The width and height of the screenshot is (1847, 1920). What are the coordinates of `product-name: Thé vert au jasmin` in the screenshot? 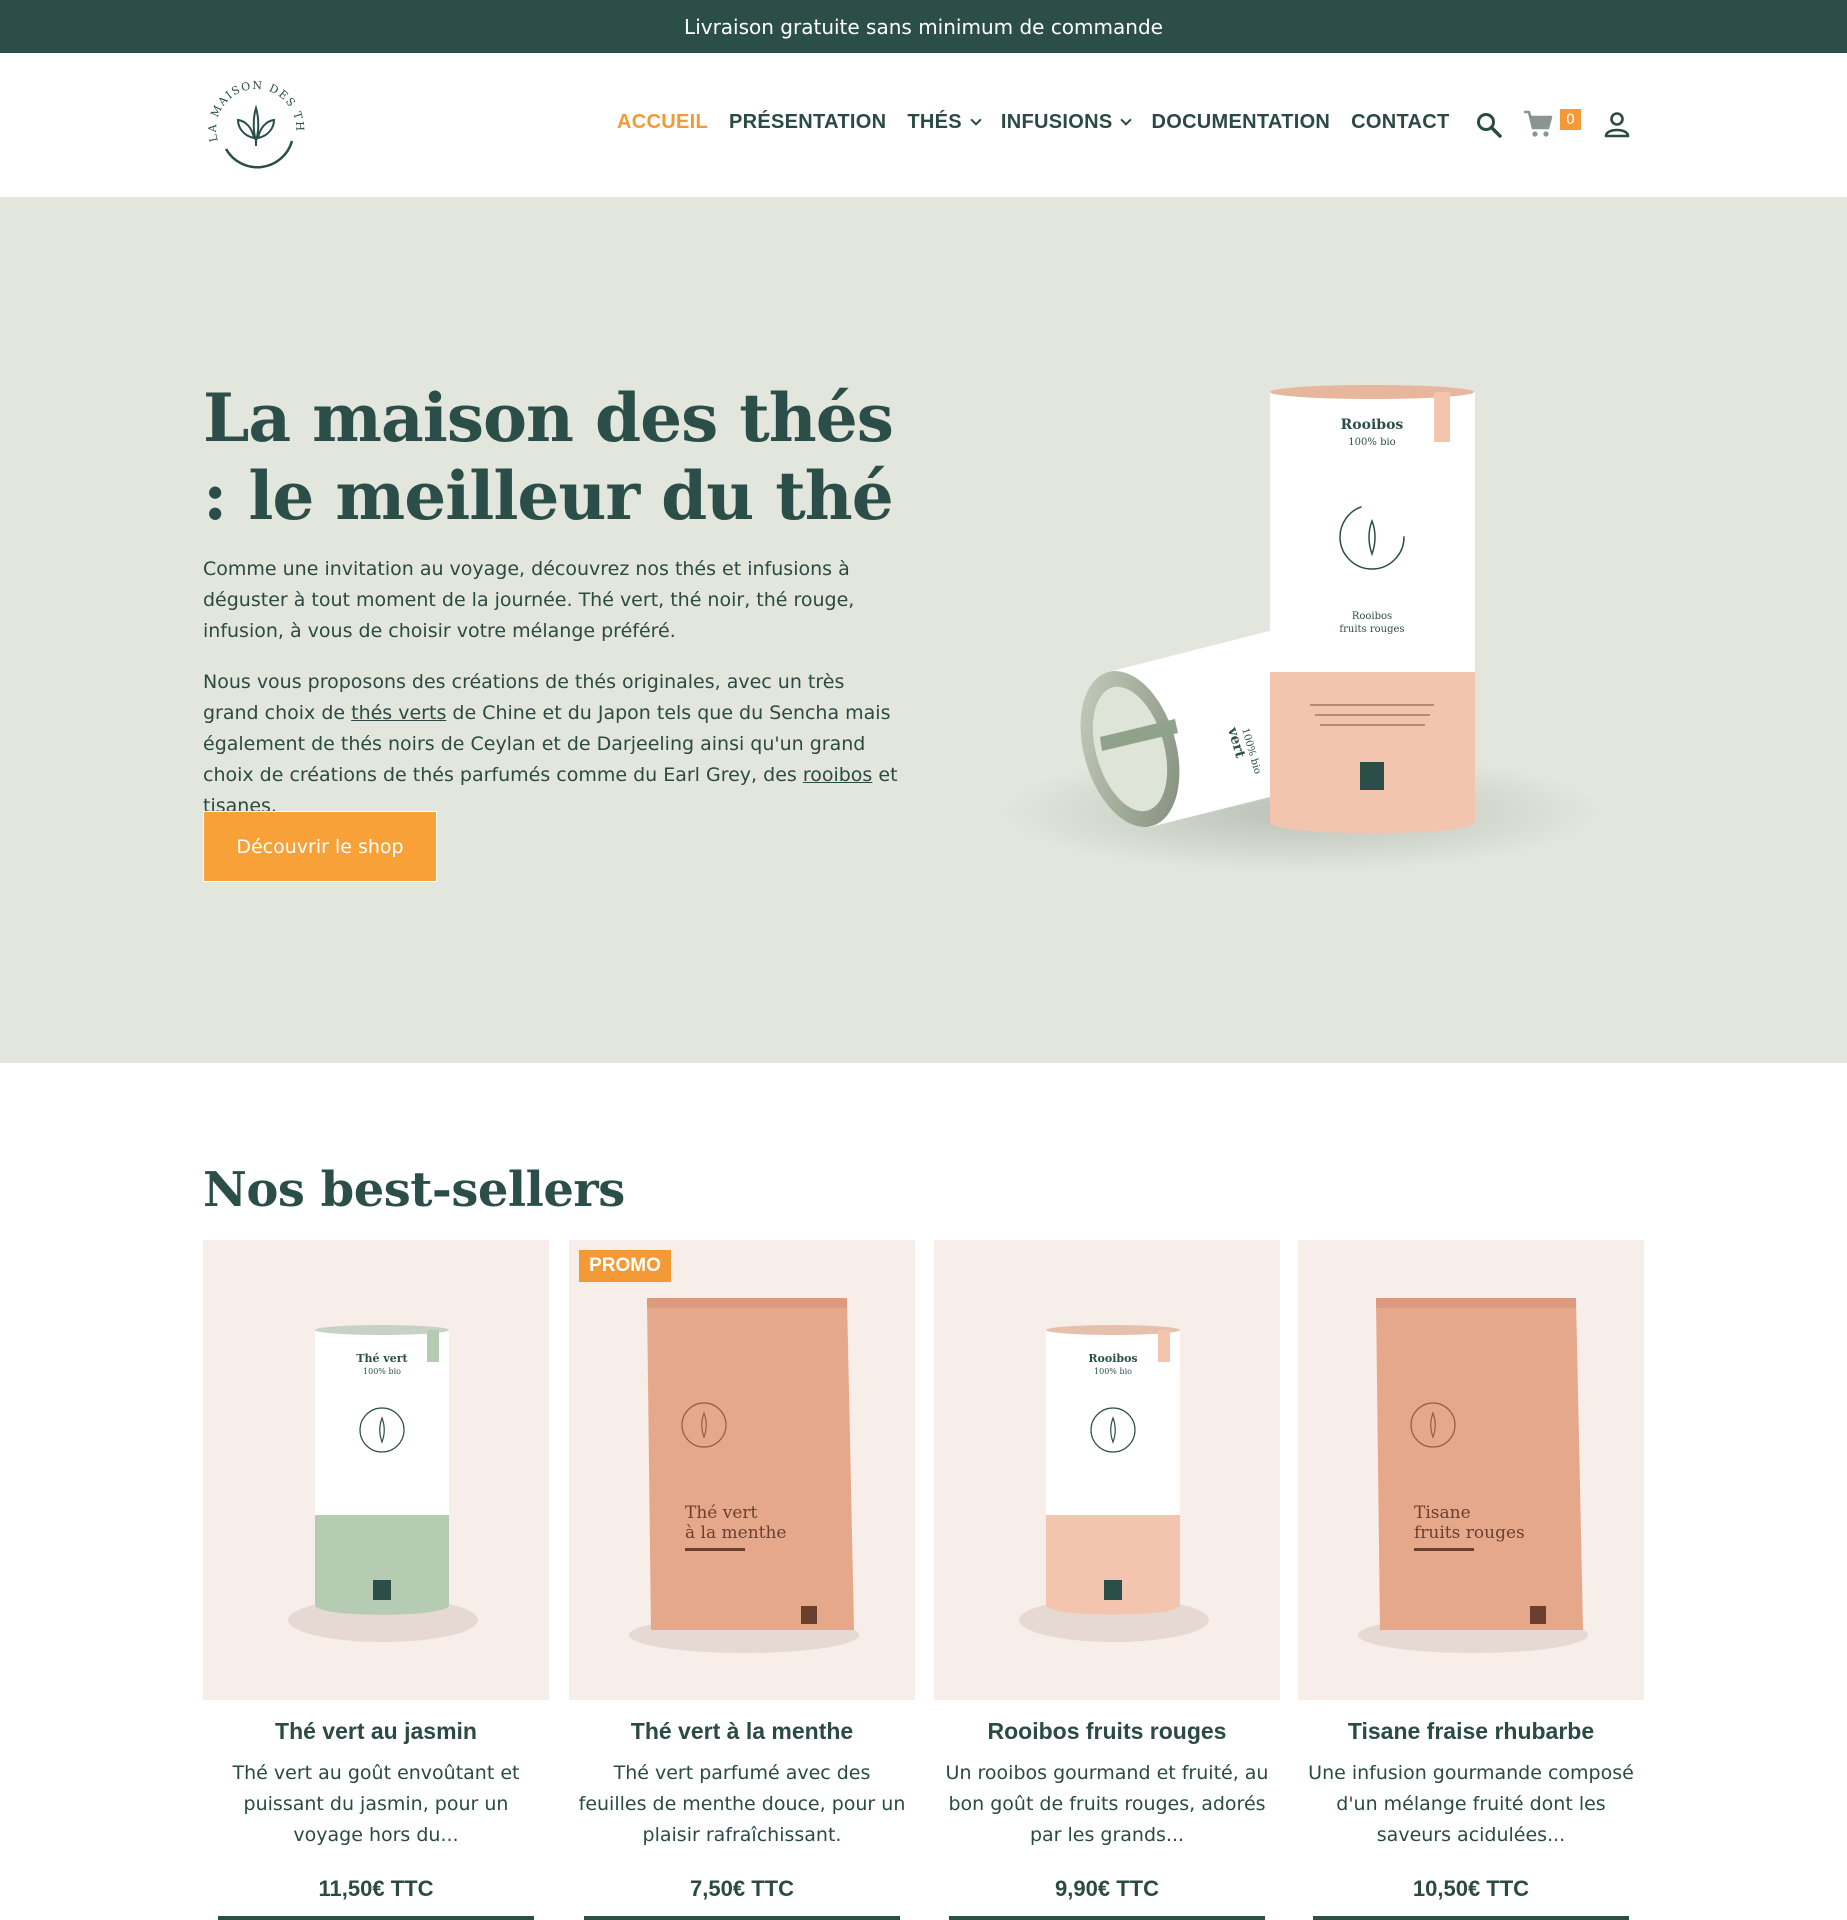 It's located at (376, 1731).